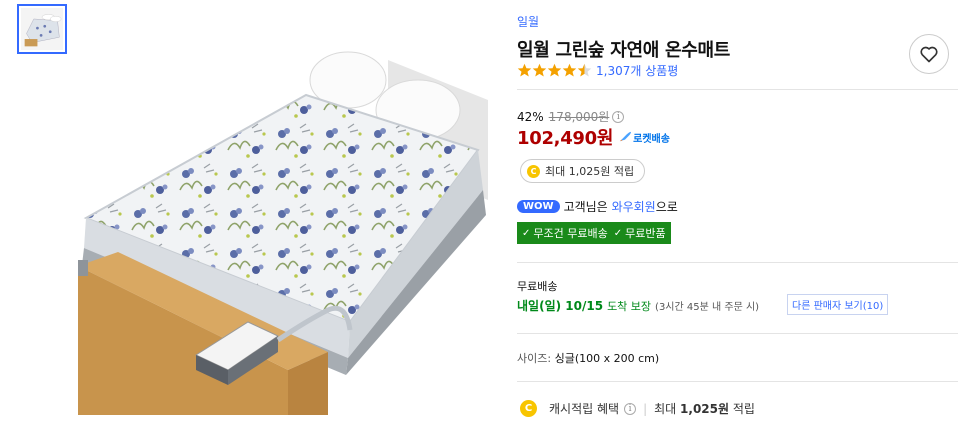 This screenshot has height=433, width=958. I want to click on wow-badge: WOW, so click(538, 206).